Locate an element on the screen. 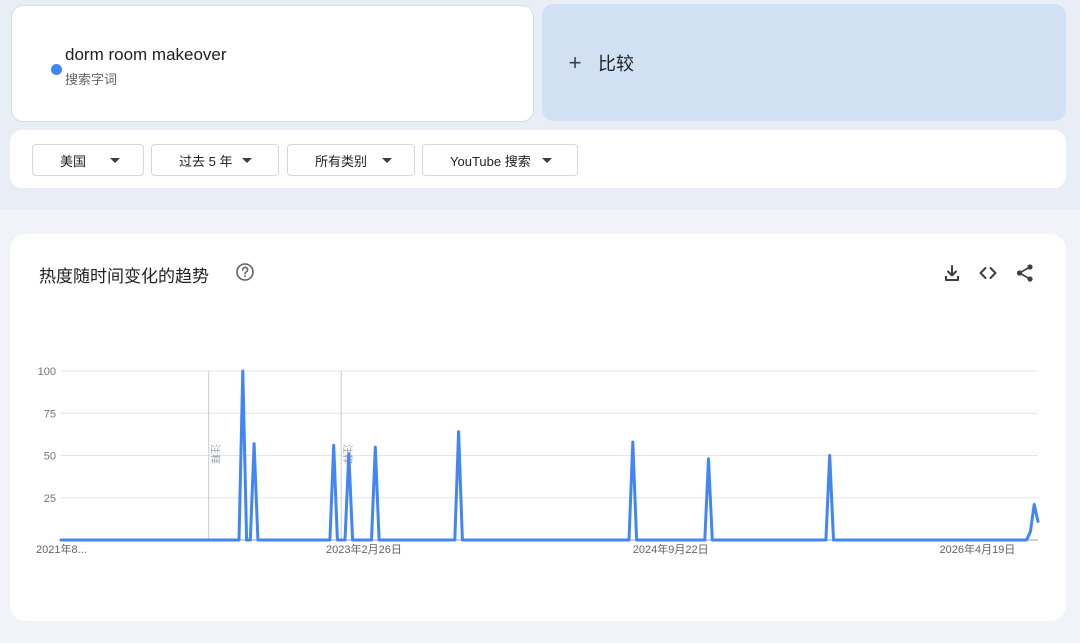 This screenshot has height=643, width=1080. time-range-filter: 过去 5 年 is located at coordinates (215, 160).